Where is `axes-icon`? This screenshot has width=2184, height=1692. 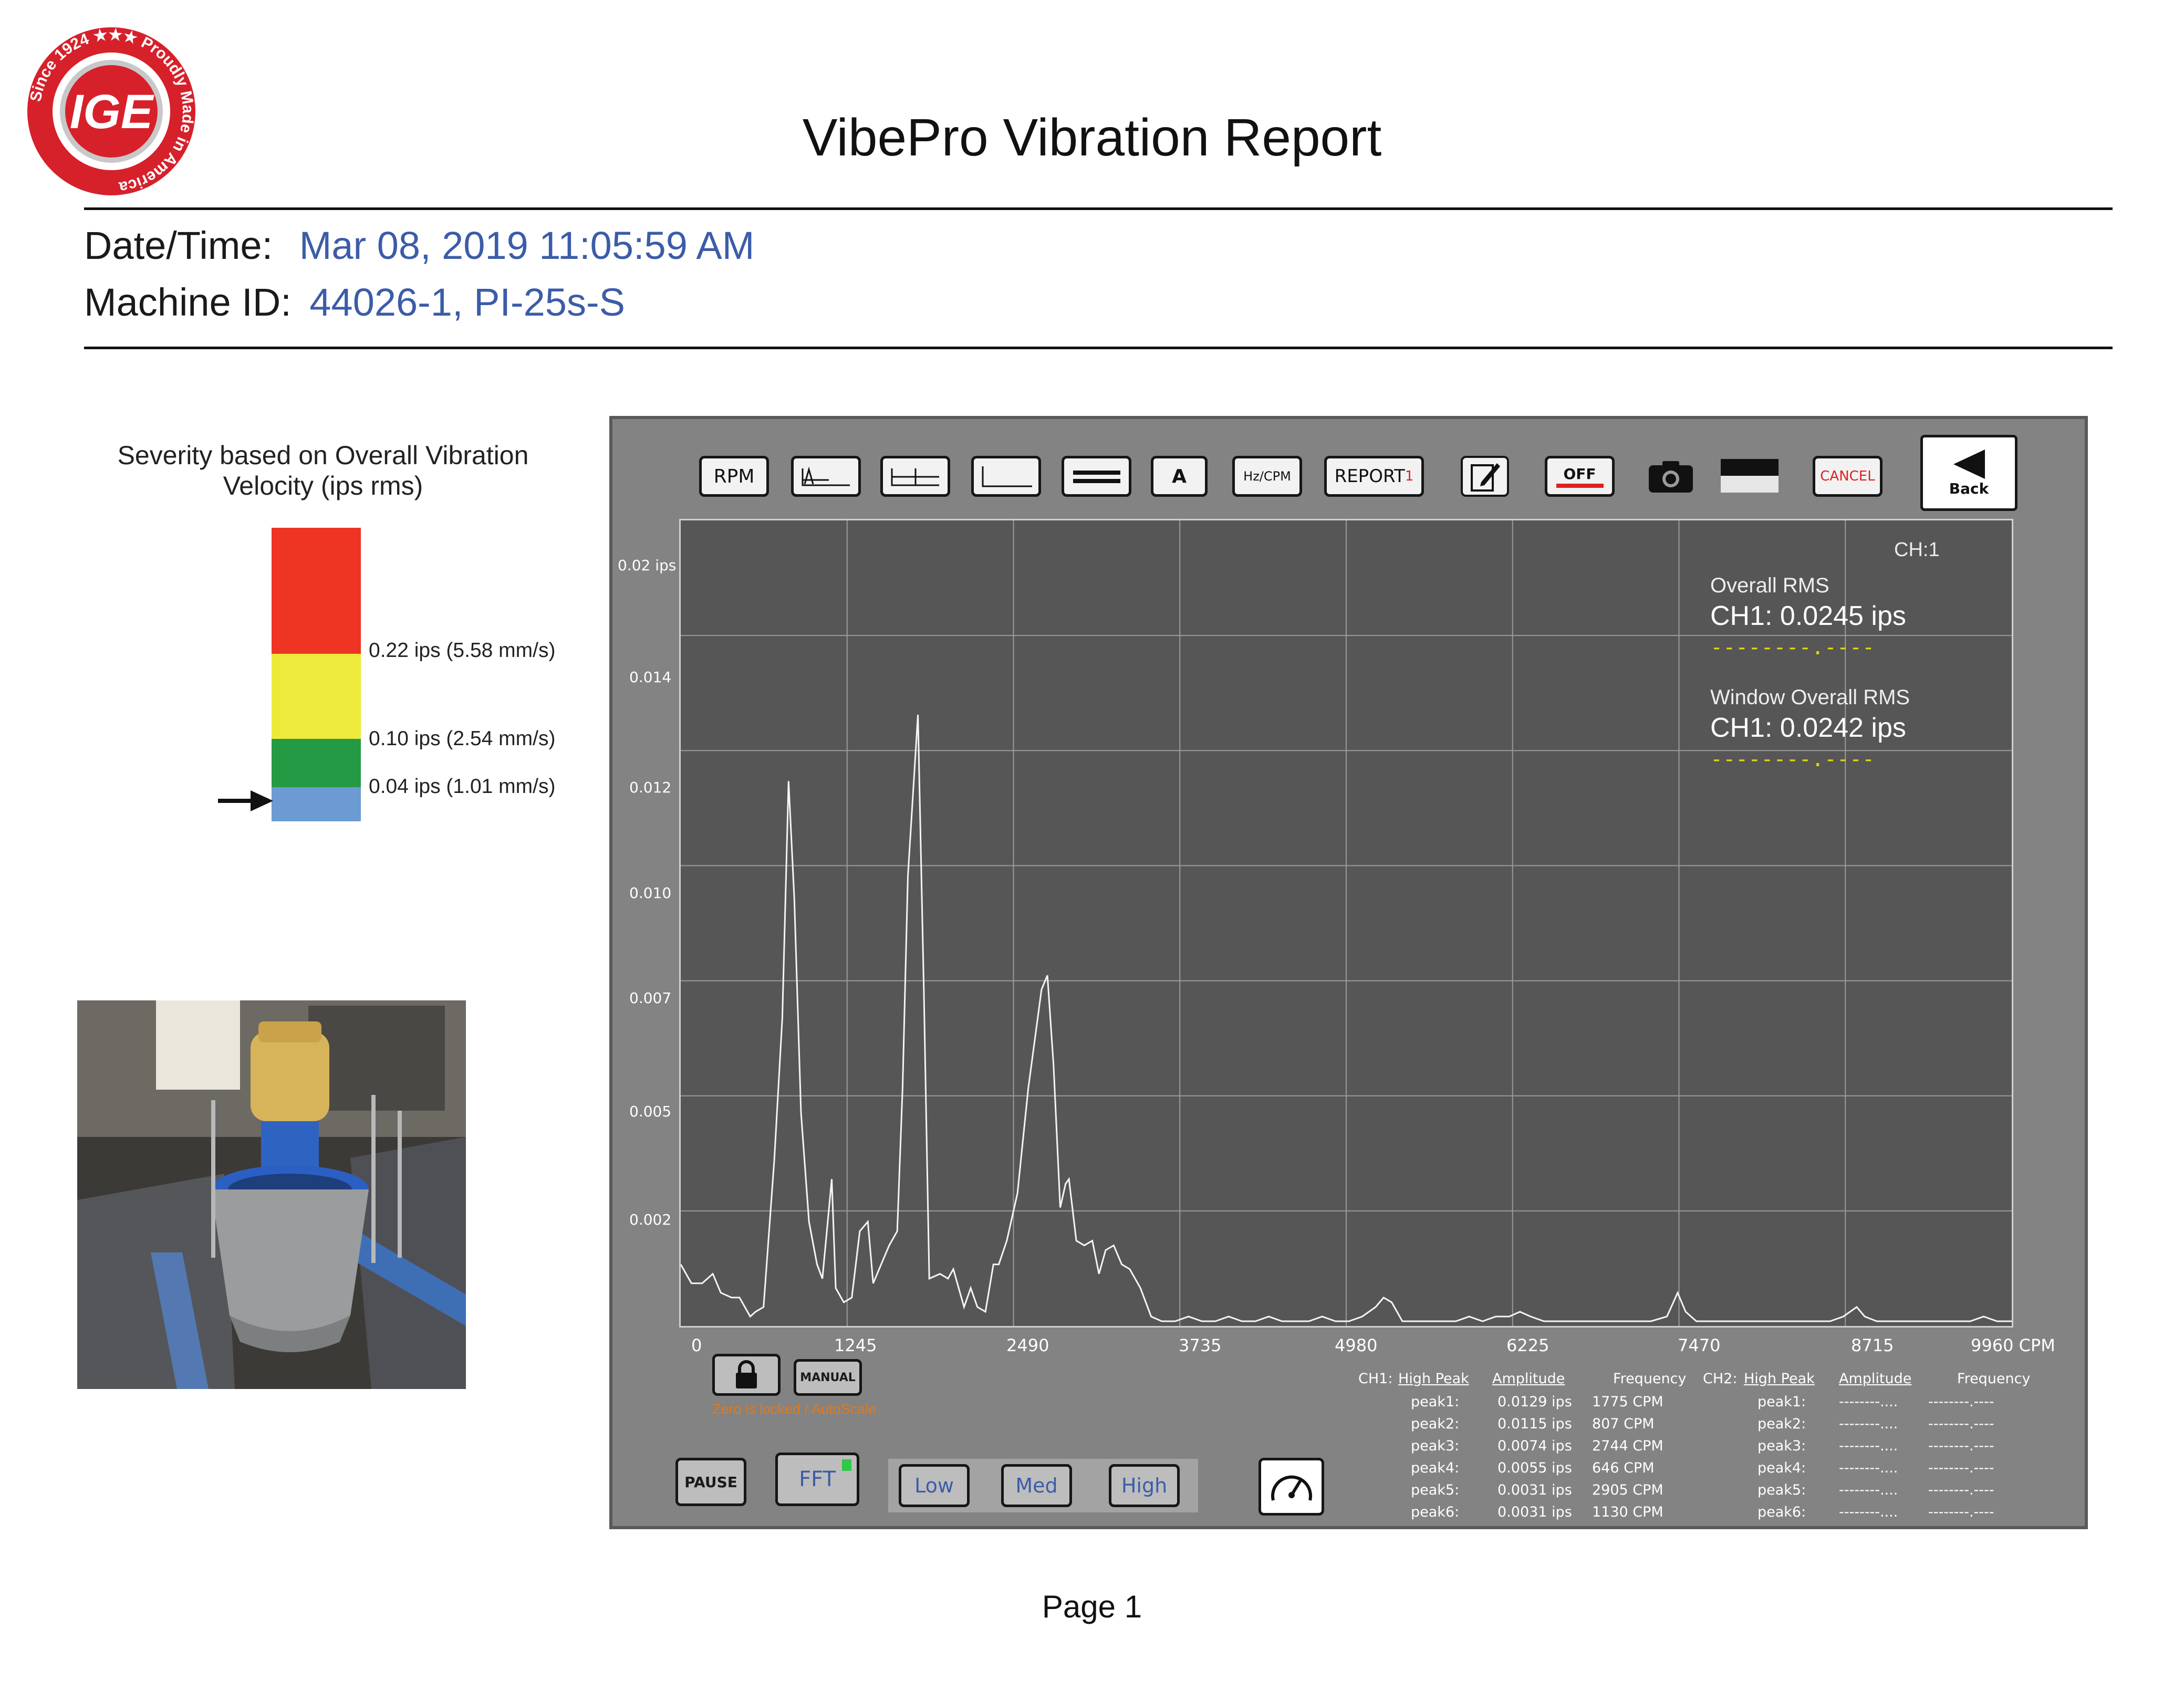
axes-icon is located at coordinates (1007, 476).